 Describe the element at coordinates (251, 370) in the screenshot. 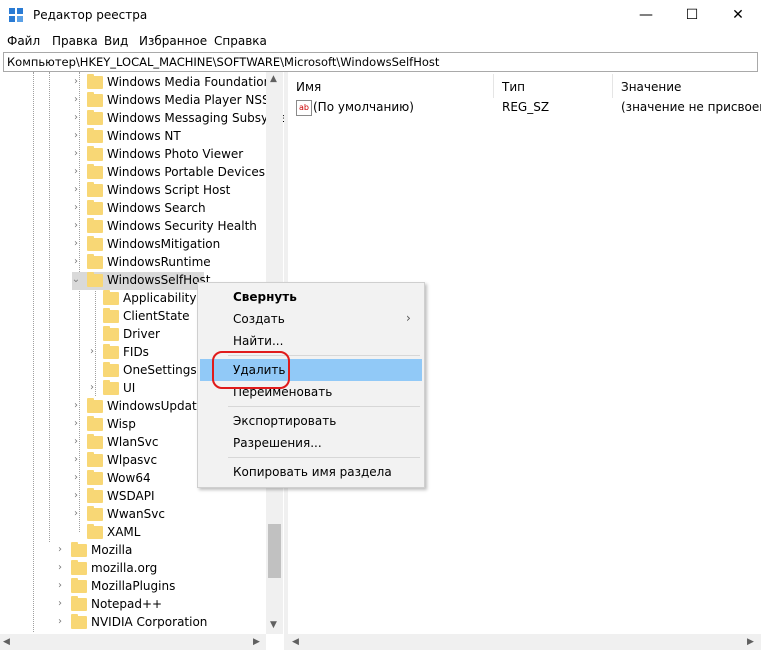

I see `highlight-annotation` at that location.